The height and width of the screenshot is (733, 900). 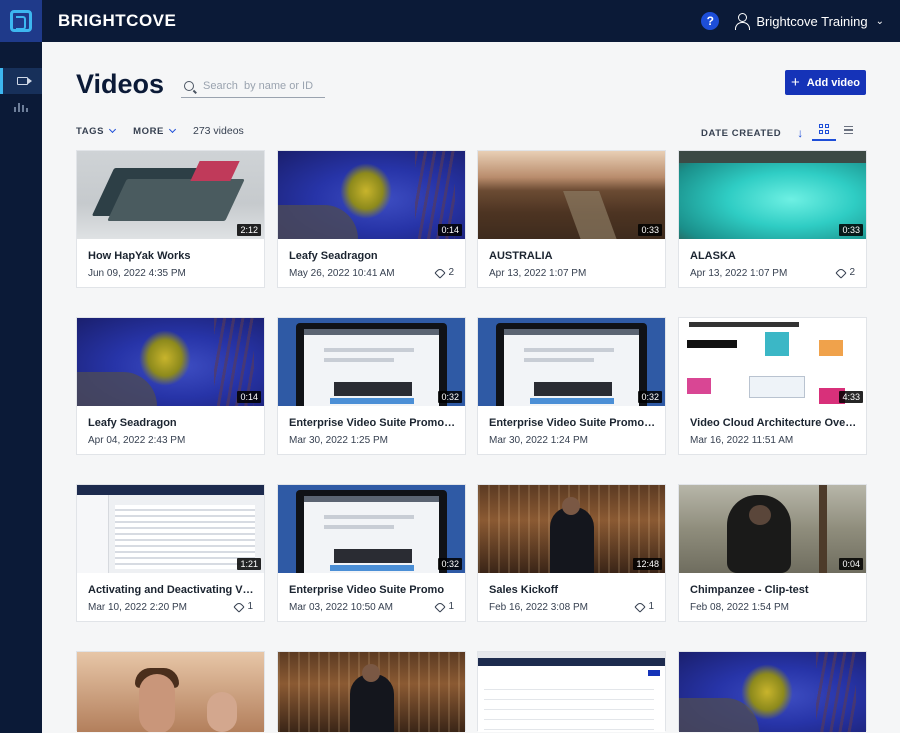 I want to click on video-title: Sales Kickoff, so click(x=573, y=590).